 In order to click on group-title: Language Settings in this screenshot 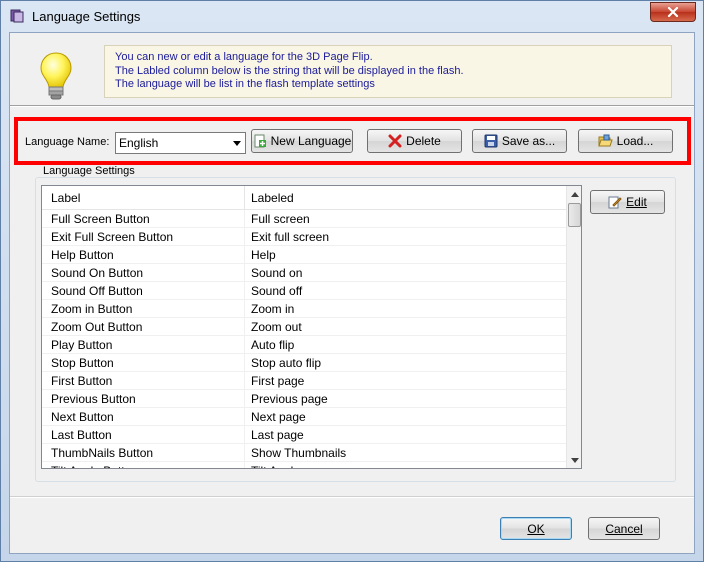, I will do `click(89, 171)`.